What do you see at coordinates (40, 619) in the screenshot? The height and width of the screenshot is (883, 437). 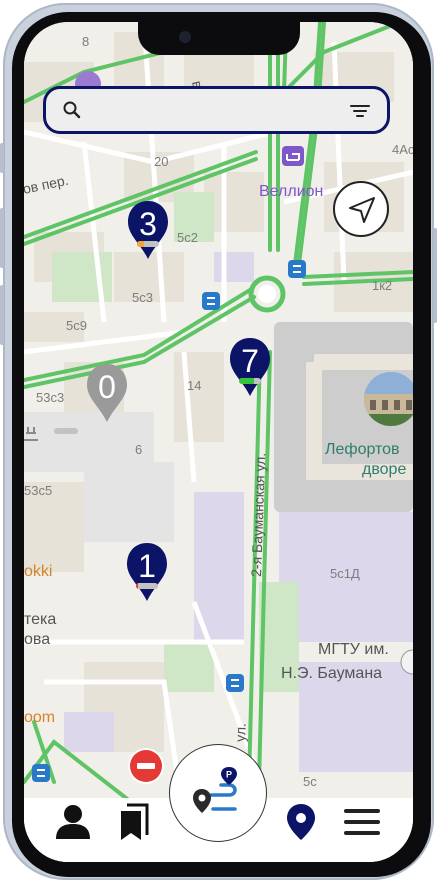 I see `place-teka: тека` at bounding box center [40, 619].